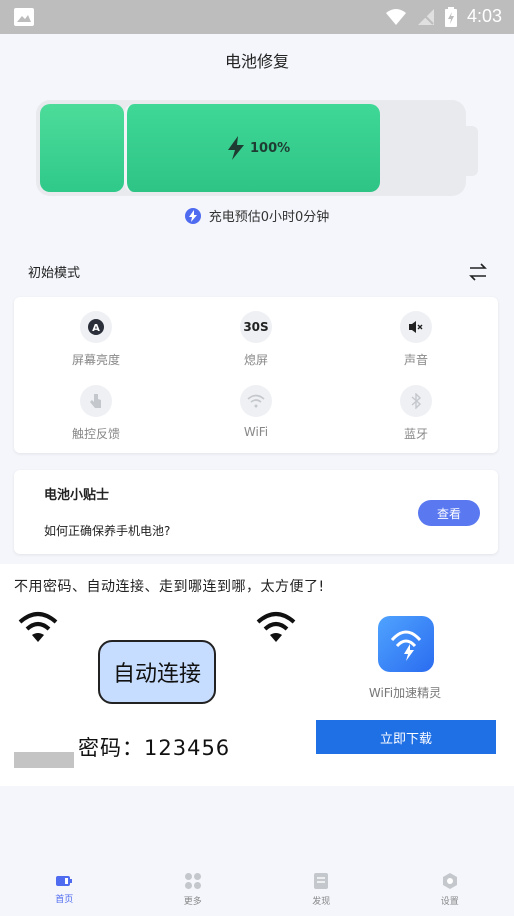  Describe the element at coordinates (395, 16) in the screenshot. I see `wifi-signal-icon` at that location.